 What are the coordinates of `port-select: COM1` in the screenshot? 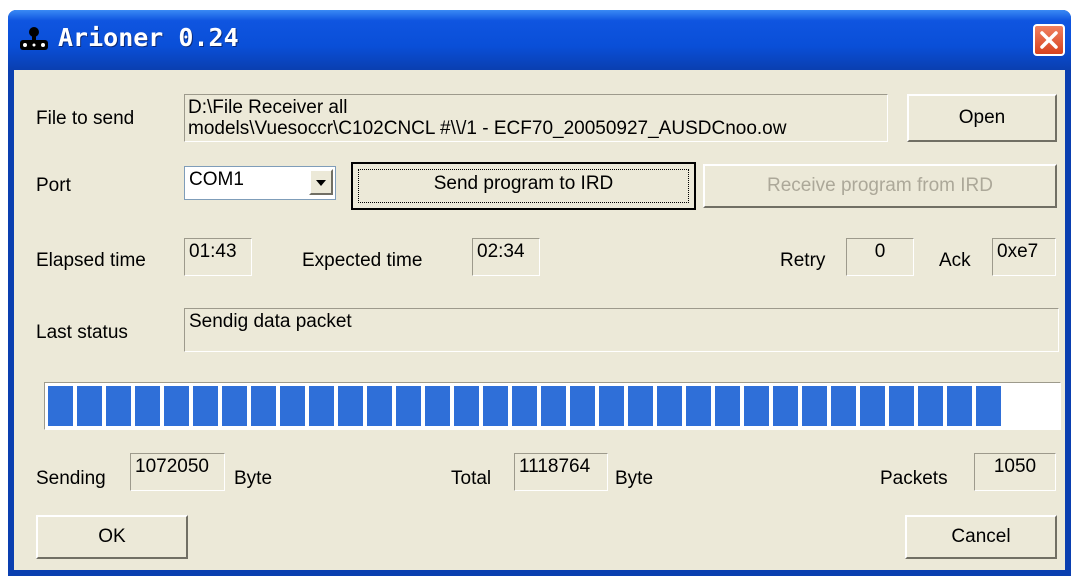 It's located at (260, 183).